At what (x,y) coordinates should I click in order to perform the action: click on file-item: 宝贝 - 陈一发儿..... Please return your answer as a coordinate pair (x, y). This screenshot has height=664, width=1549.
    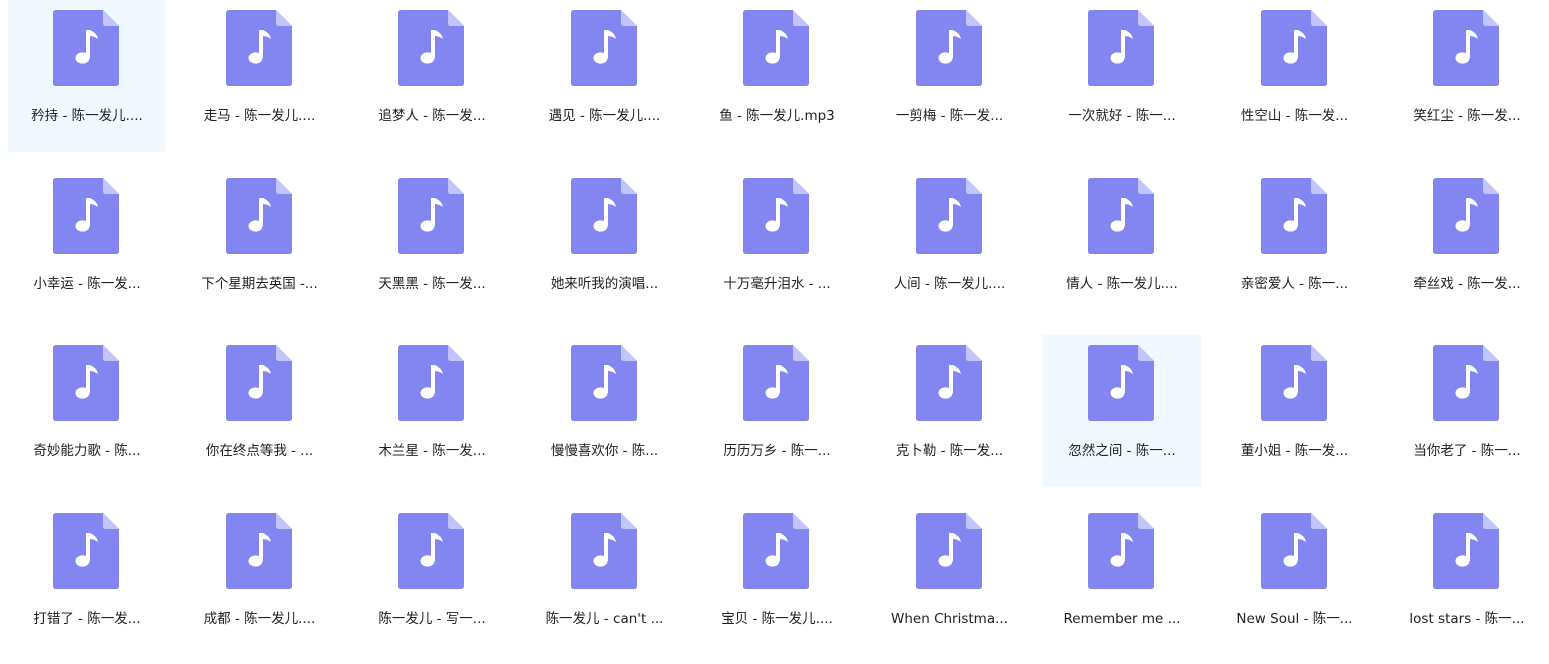
    Looking at the image, I should click on (777, 579).